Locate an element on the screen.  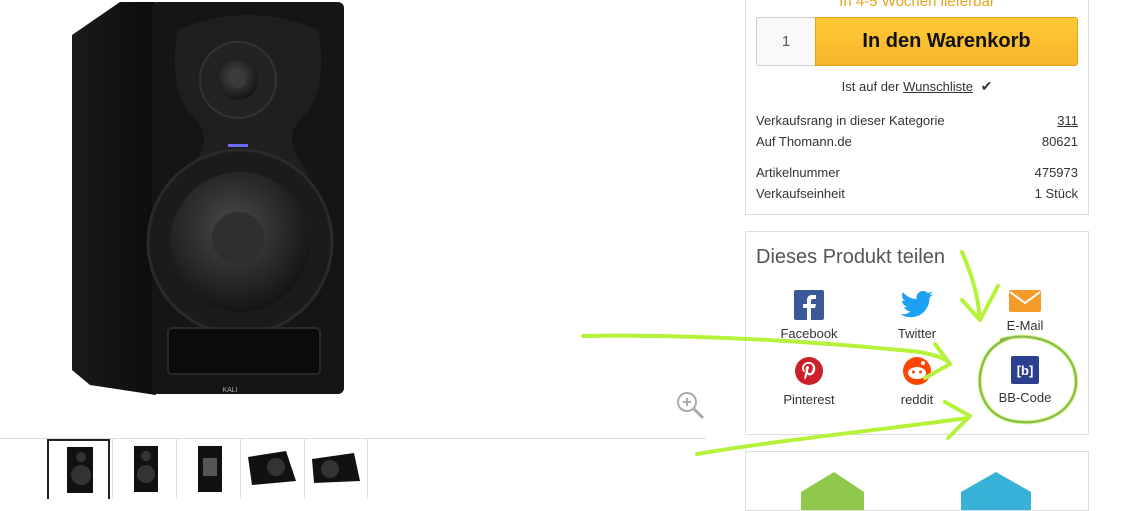
share-twitter: Twitter is located at coordinates (917, 315).